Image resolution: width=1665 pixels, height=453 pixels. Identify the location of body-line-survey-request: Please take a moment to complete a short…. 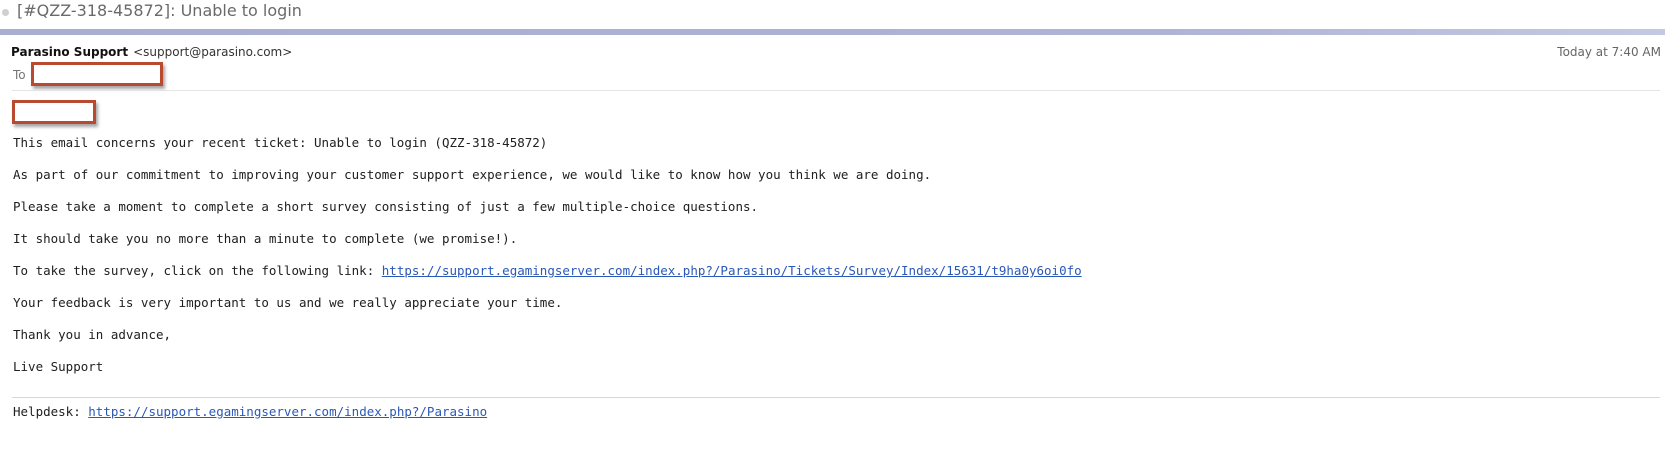
(386, 206).